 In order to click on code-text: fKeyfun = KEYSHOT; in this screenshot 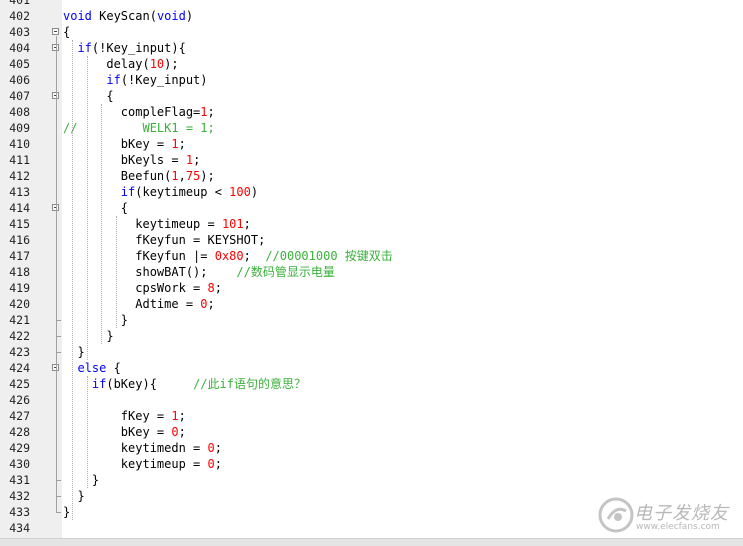, I will do `click(164, 240)`.